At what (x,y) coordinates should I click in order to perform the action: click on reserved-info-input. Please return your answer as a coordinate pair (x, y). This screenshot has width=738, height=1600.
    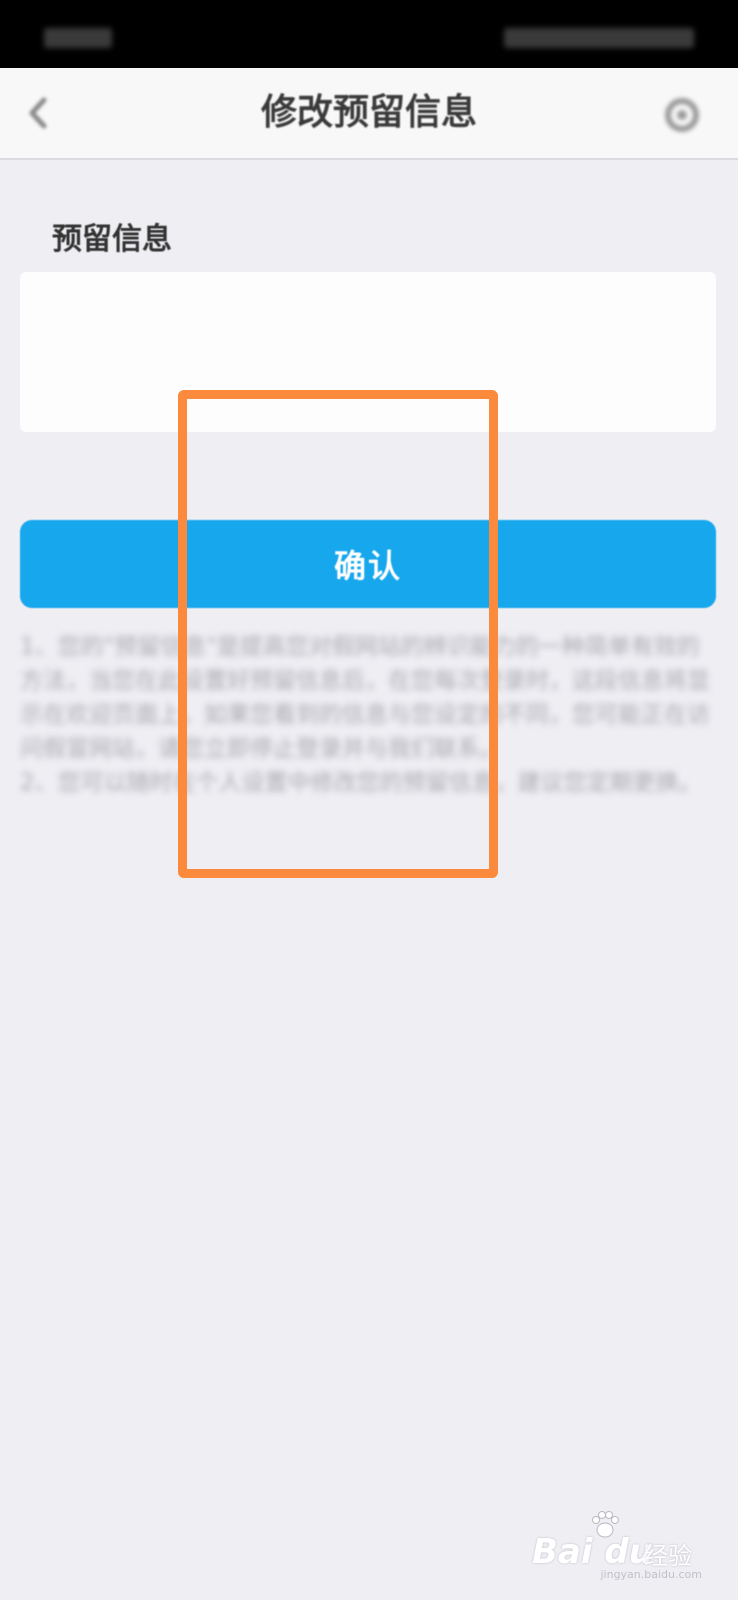
    Looking at the image, I should click on (368, 352).